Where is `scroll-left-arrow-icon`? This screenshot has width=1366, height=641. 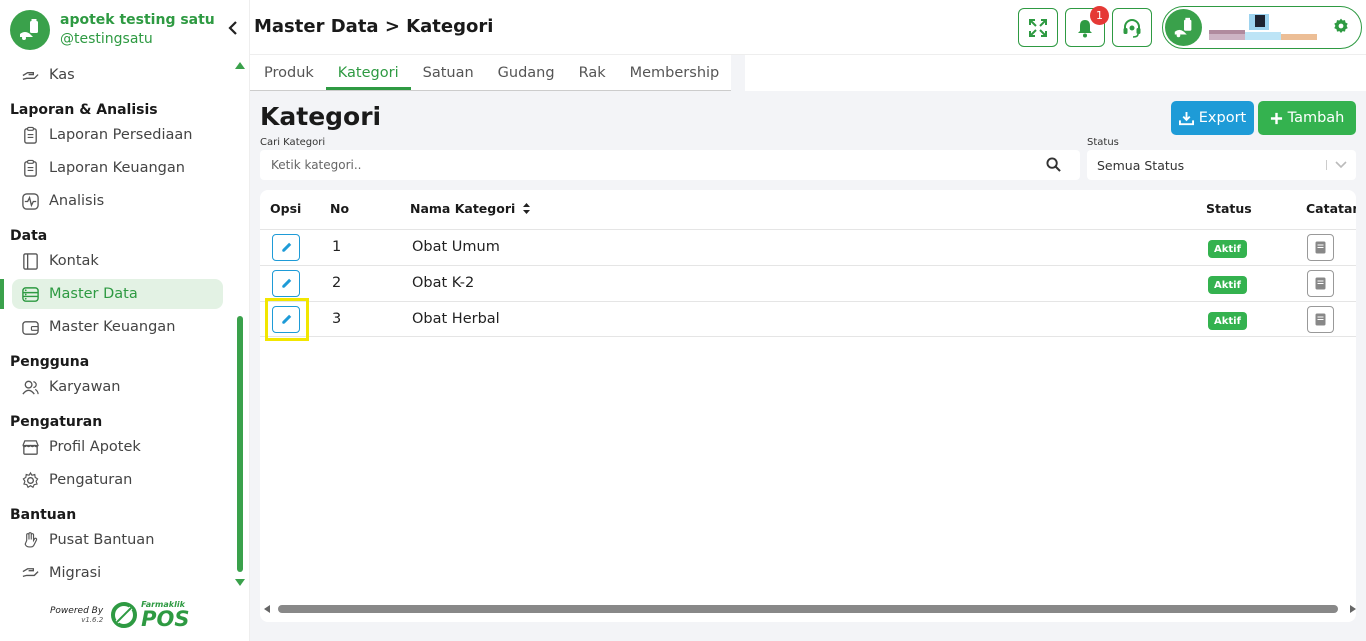 scroll-left-arrow-icon is located at coordinates (267, 609).